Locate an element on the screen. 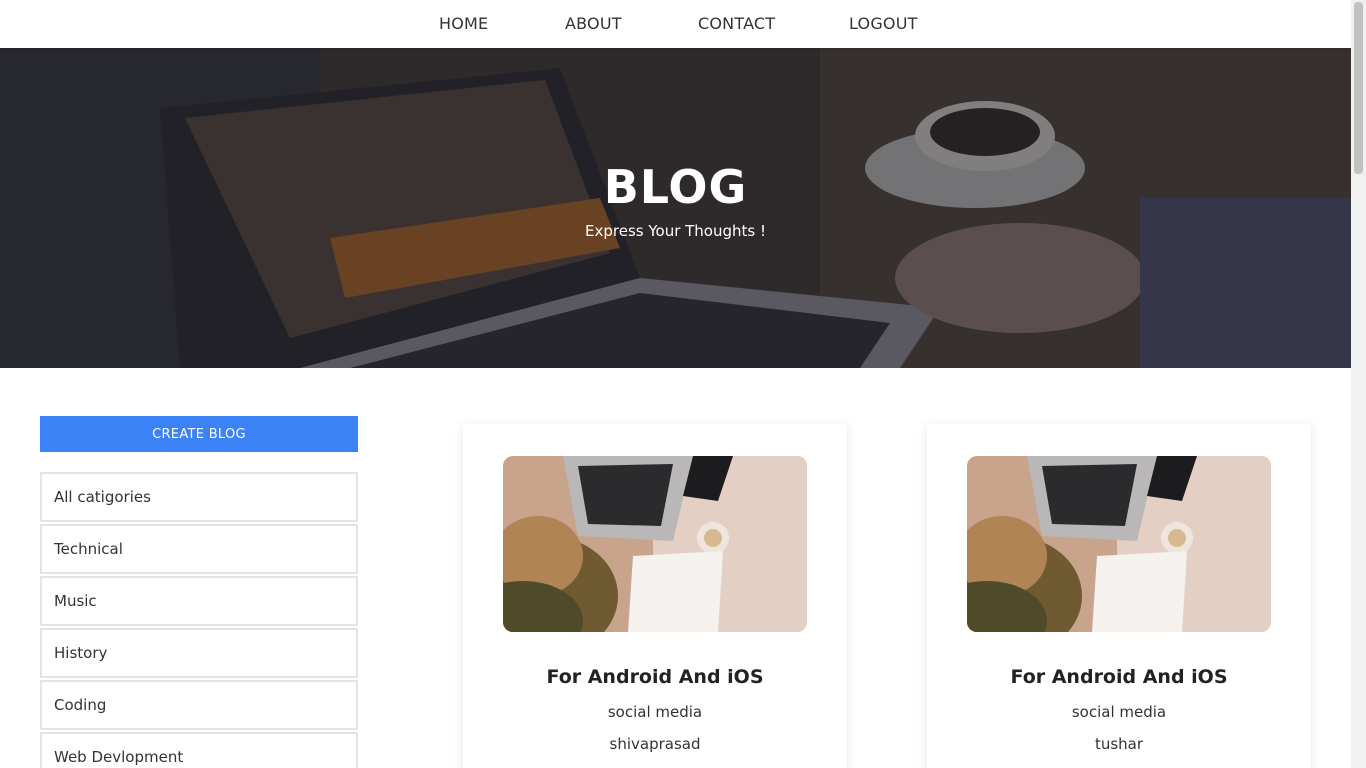 Image resolution: width=1366 pixels, height=768 pixels. category-item-web-development: Web Devlopment is located at coordinates (199, 750).